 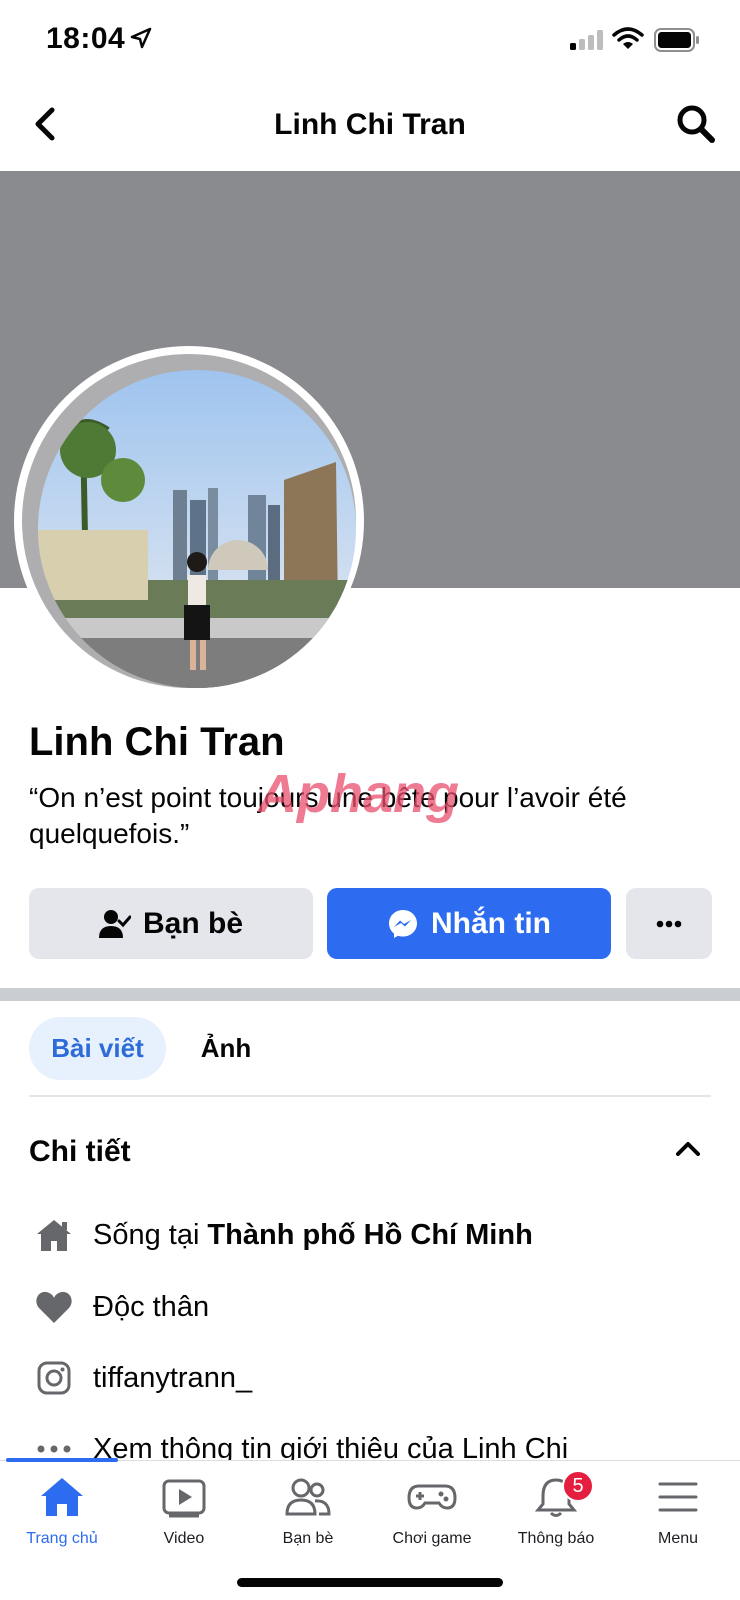 I want to click on watermark-logo: Aphang, so click(x=358, y=795).